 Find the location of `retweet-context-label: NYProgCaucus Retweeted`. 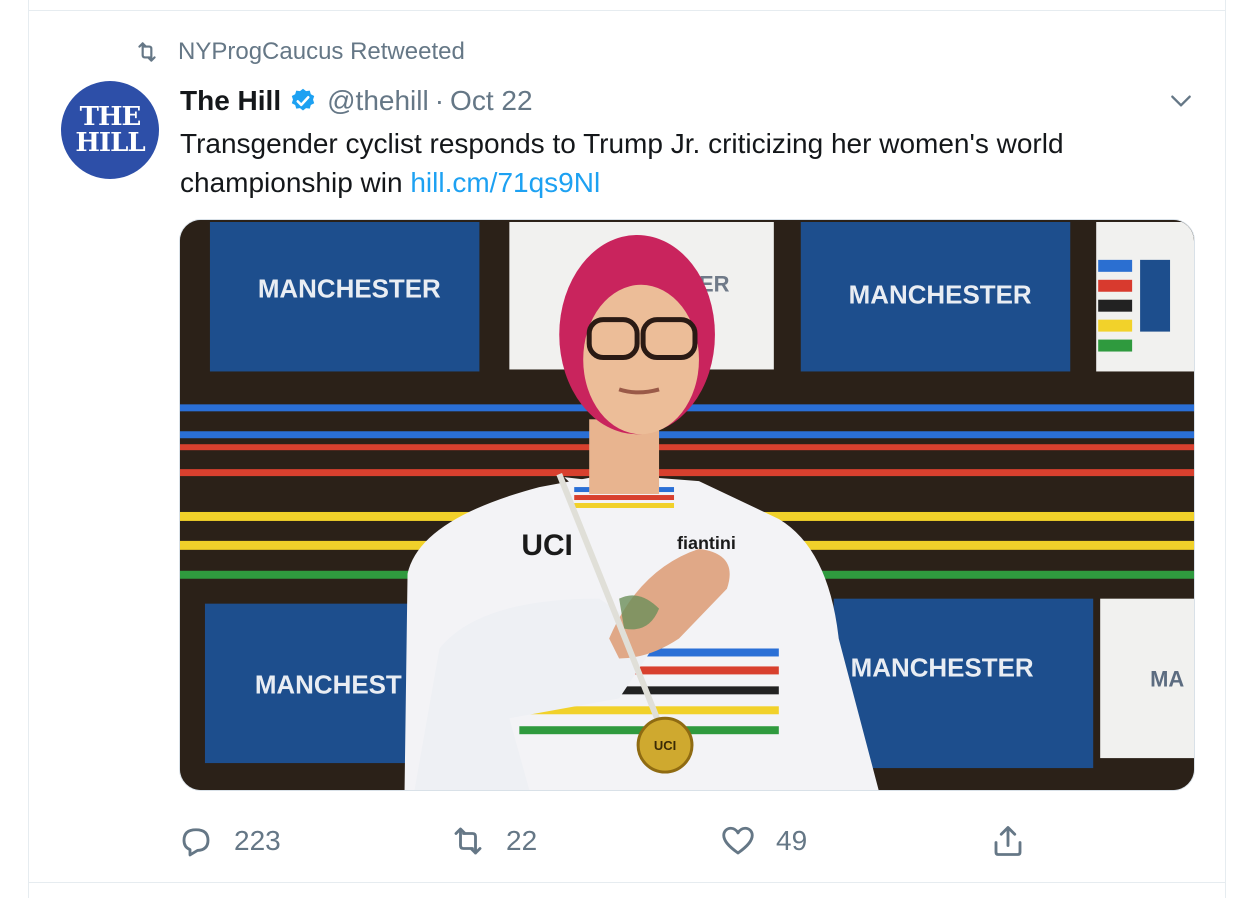

retweet-context-label: NYProgCaucus Retweeted is located at coordinates (321, 51).